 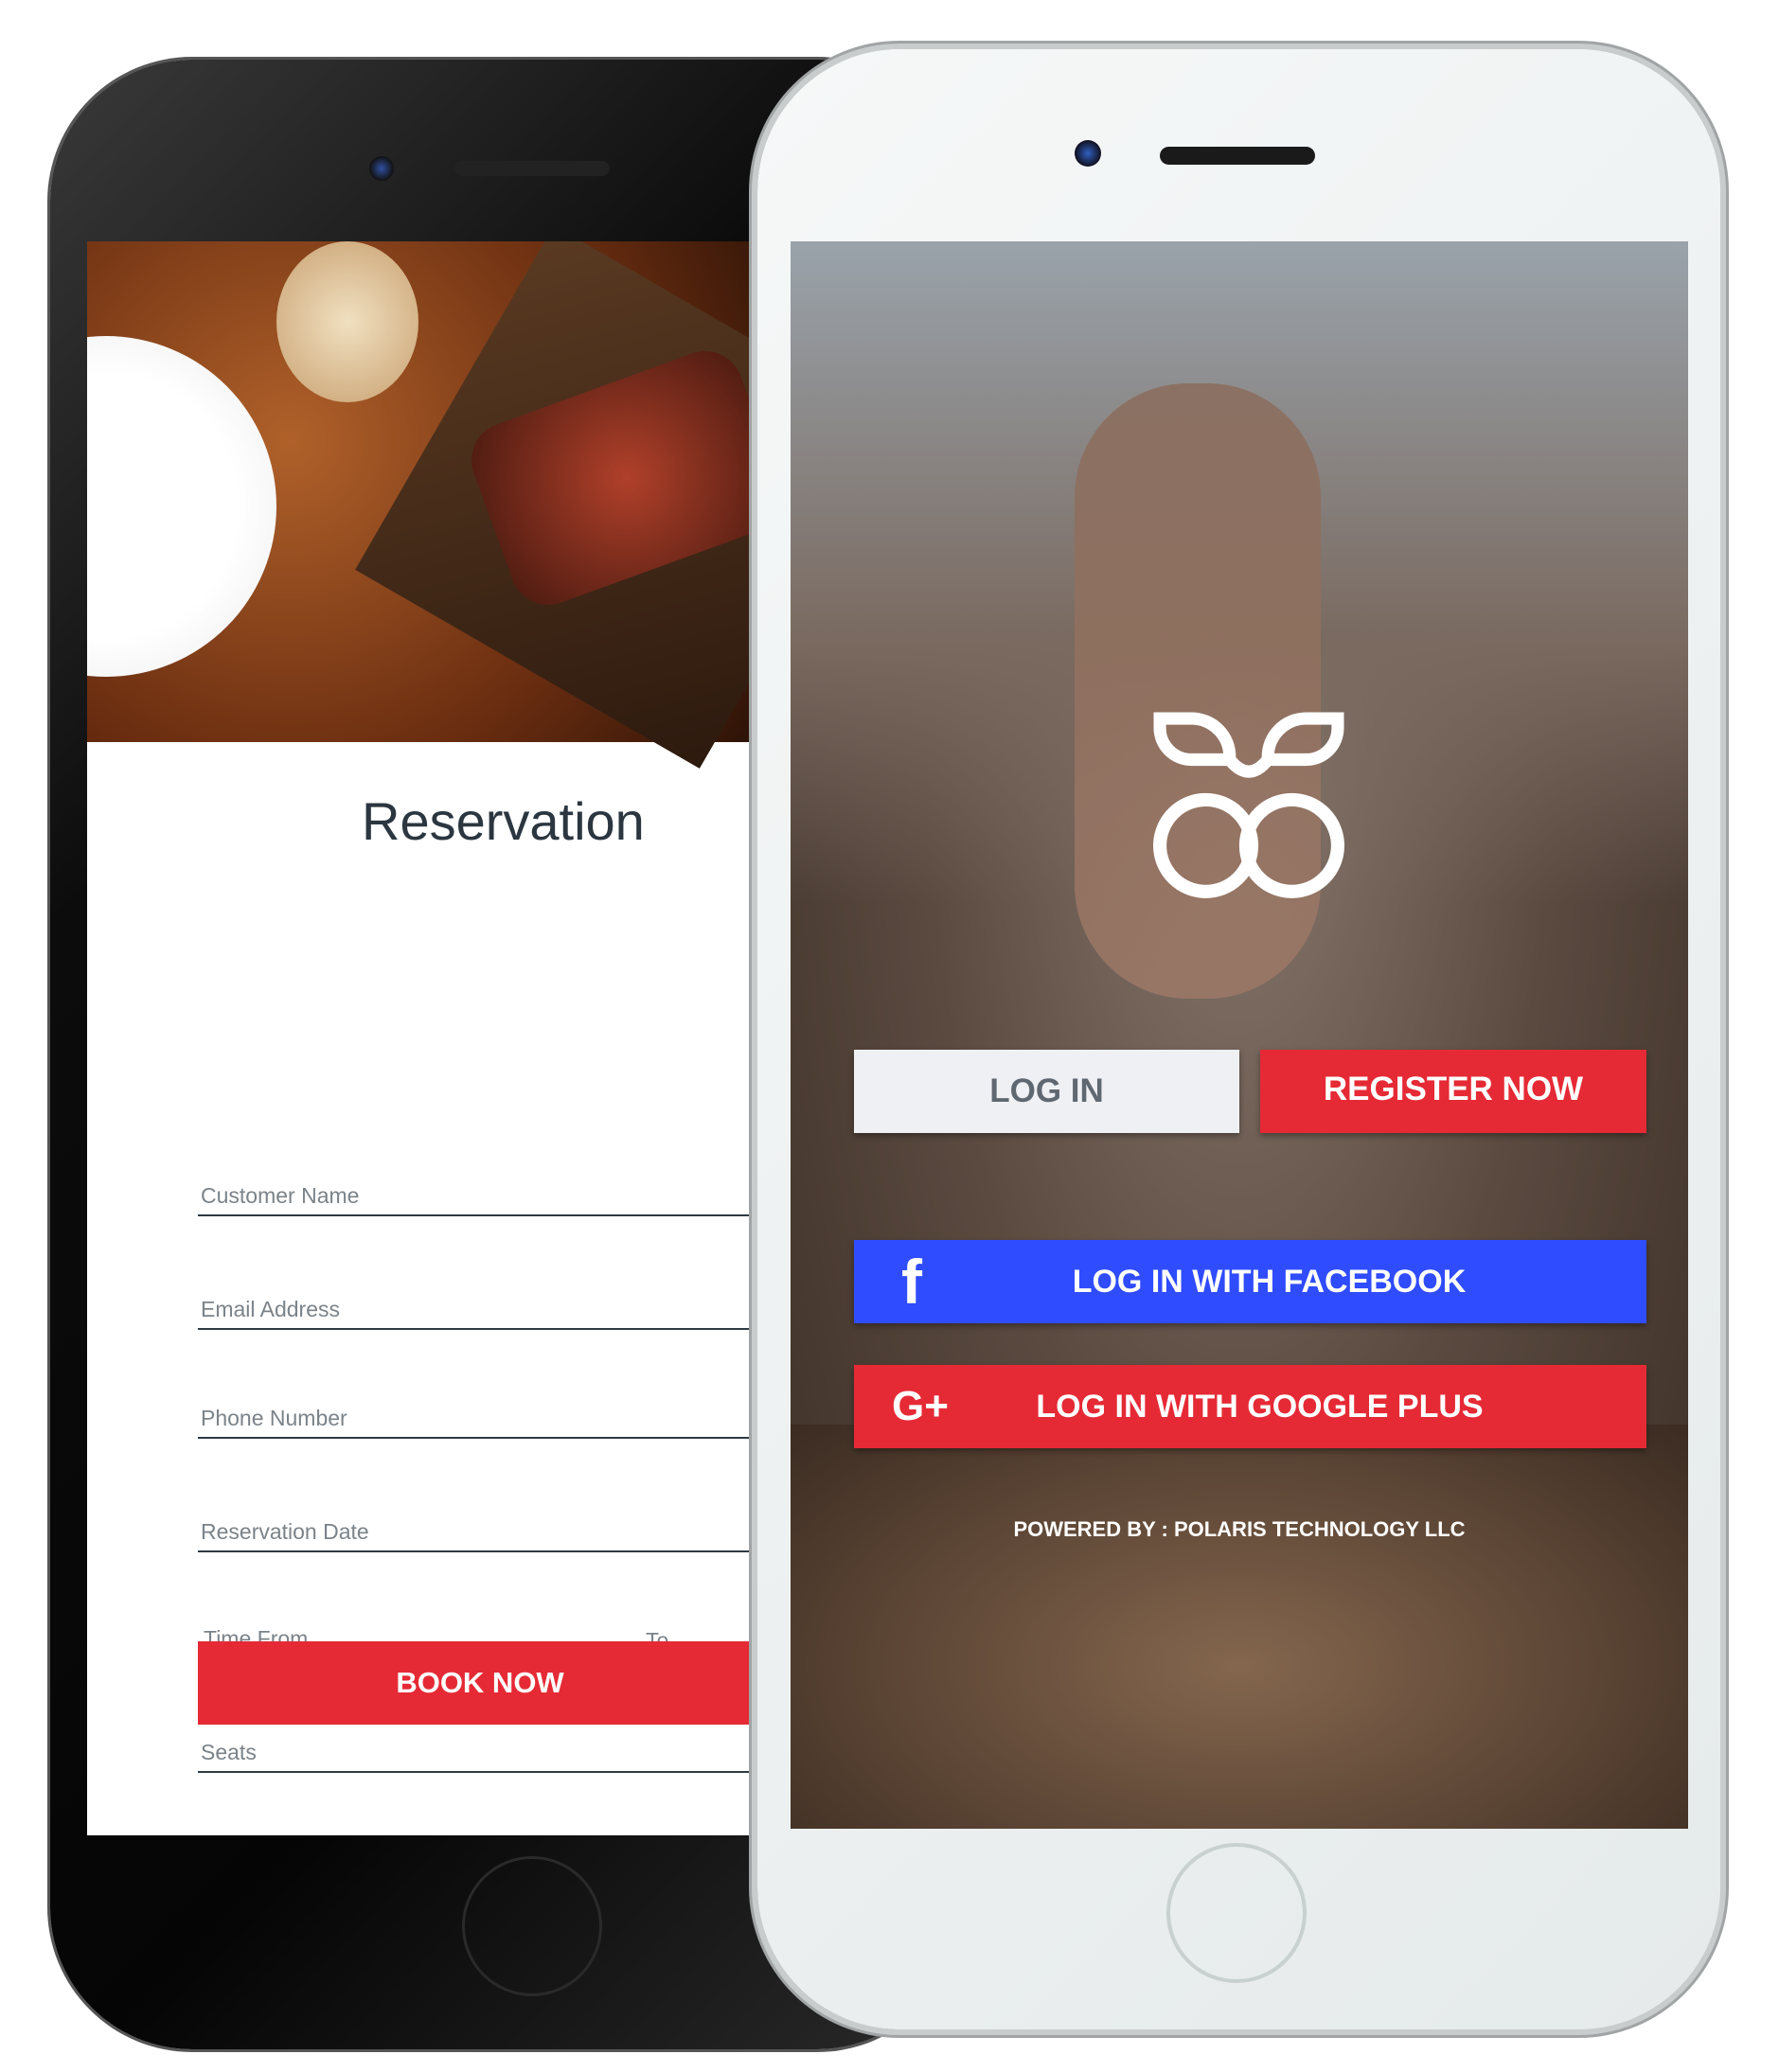 What do you see at coordinates (480, 1173) in the screenshot?
I see `customer-name-input: Customer Name` at bounding box center [480, 1173].